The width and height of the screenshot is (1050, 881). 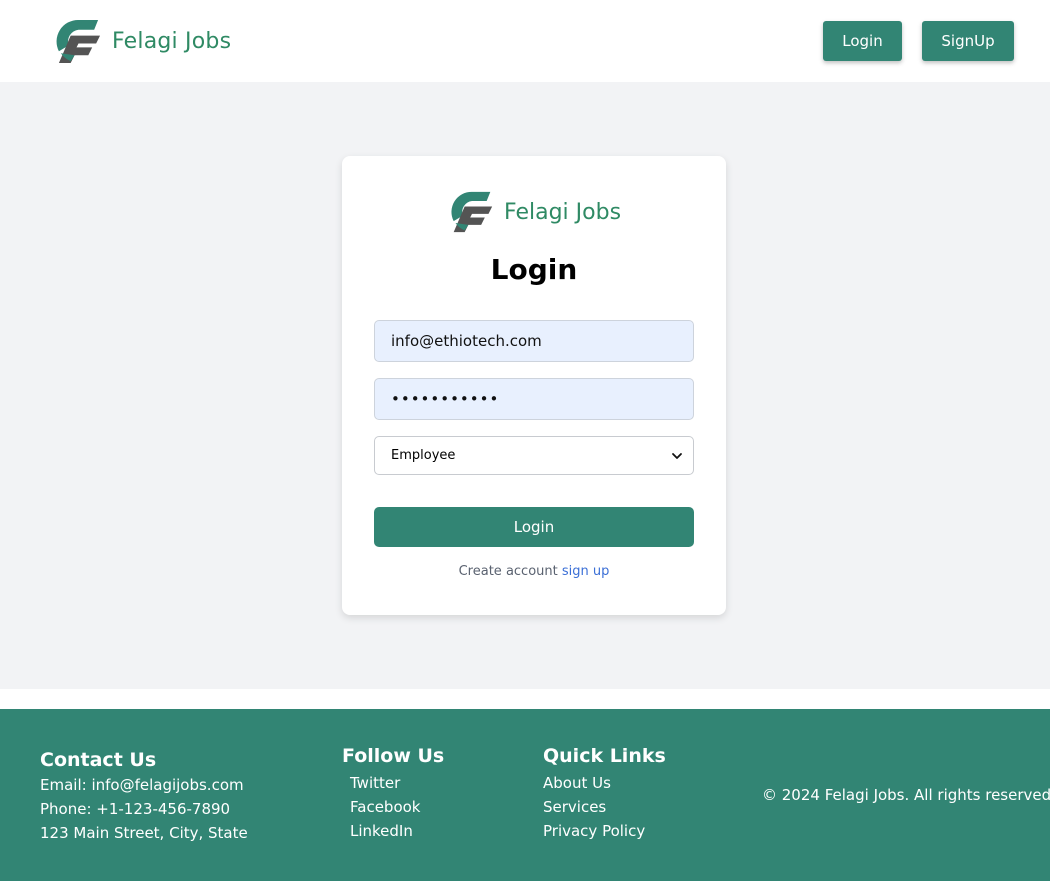 I want to click on about-us-link: About Us, so click(x=604, y=783).